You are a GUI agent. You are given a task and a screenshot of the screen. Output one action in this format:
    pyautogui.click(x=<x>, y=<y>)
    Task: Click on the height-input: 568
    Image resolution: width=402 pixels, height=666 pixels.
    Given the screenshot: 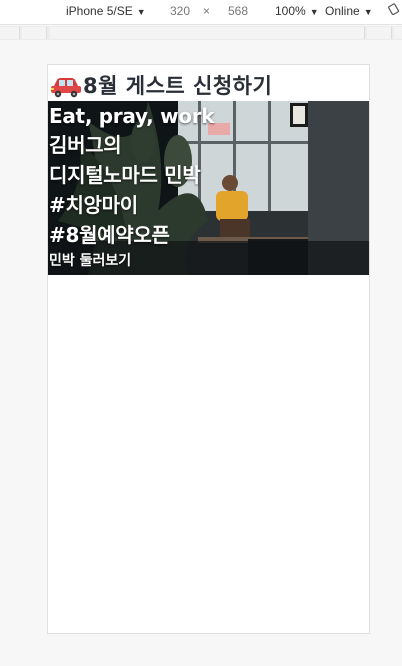 What is the action you would take?
    pyautogui.click(x=238, y=11)
    